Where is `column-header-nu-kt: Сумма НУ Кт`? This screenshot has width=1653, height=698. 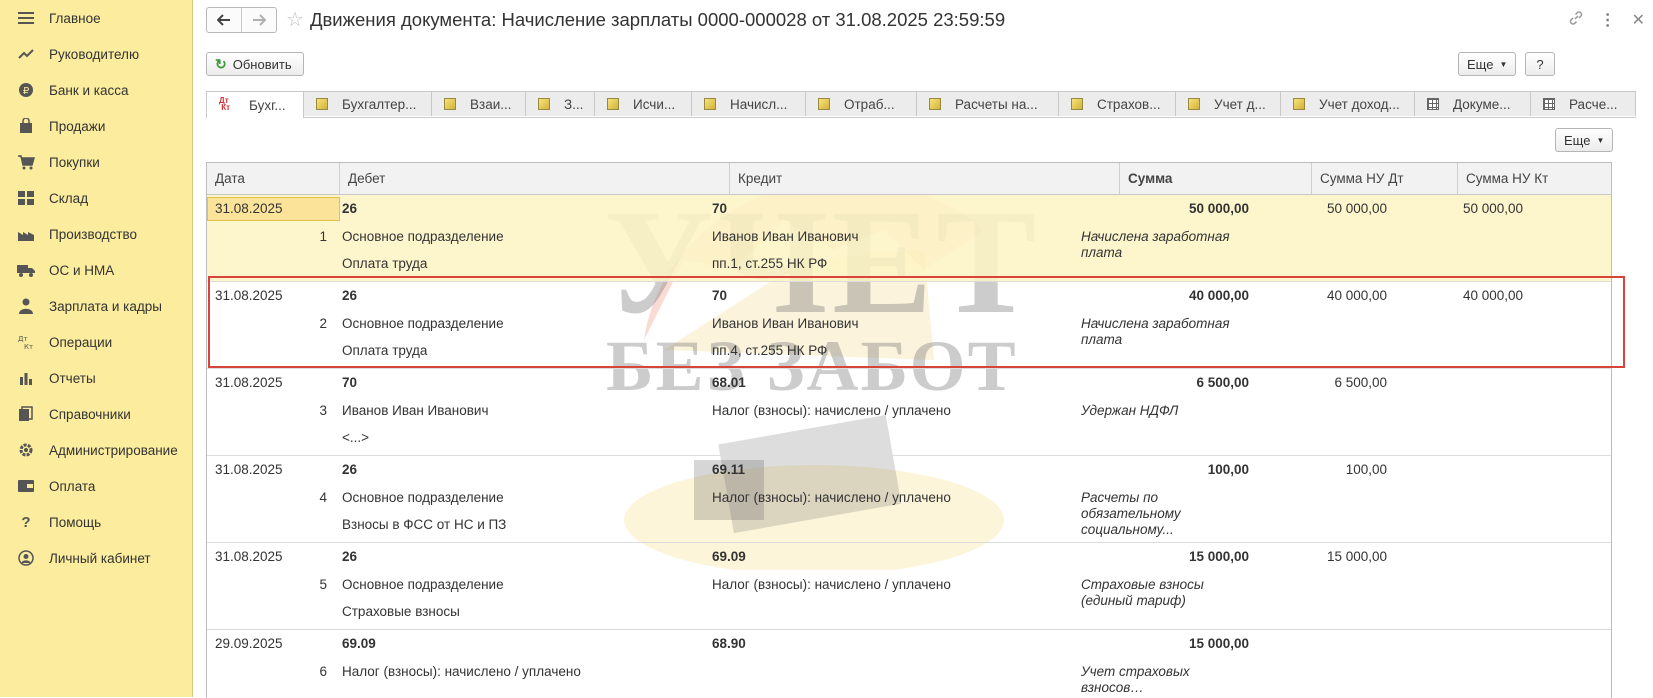 column-header-nu-kt: Сумма НУ Кт is located at coordinates (1534, 178).